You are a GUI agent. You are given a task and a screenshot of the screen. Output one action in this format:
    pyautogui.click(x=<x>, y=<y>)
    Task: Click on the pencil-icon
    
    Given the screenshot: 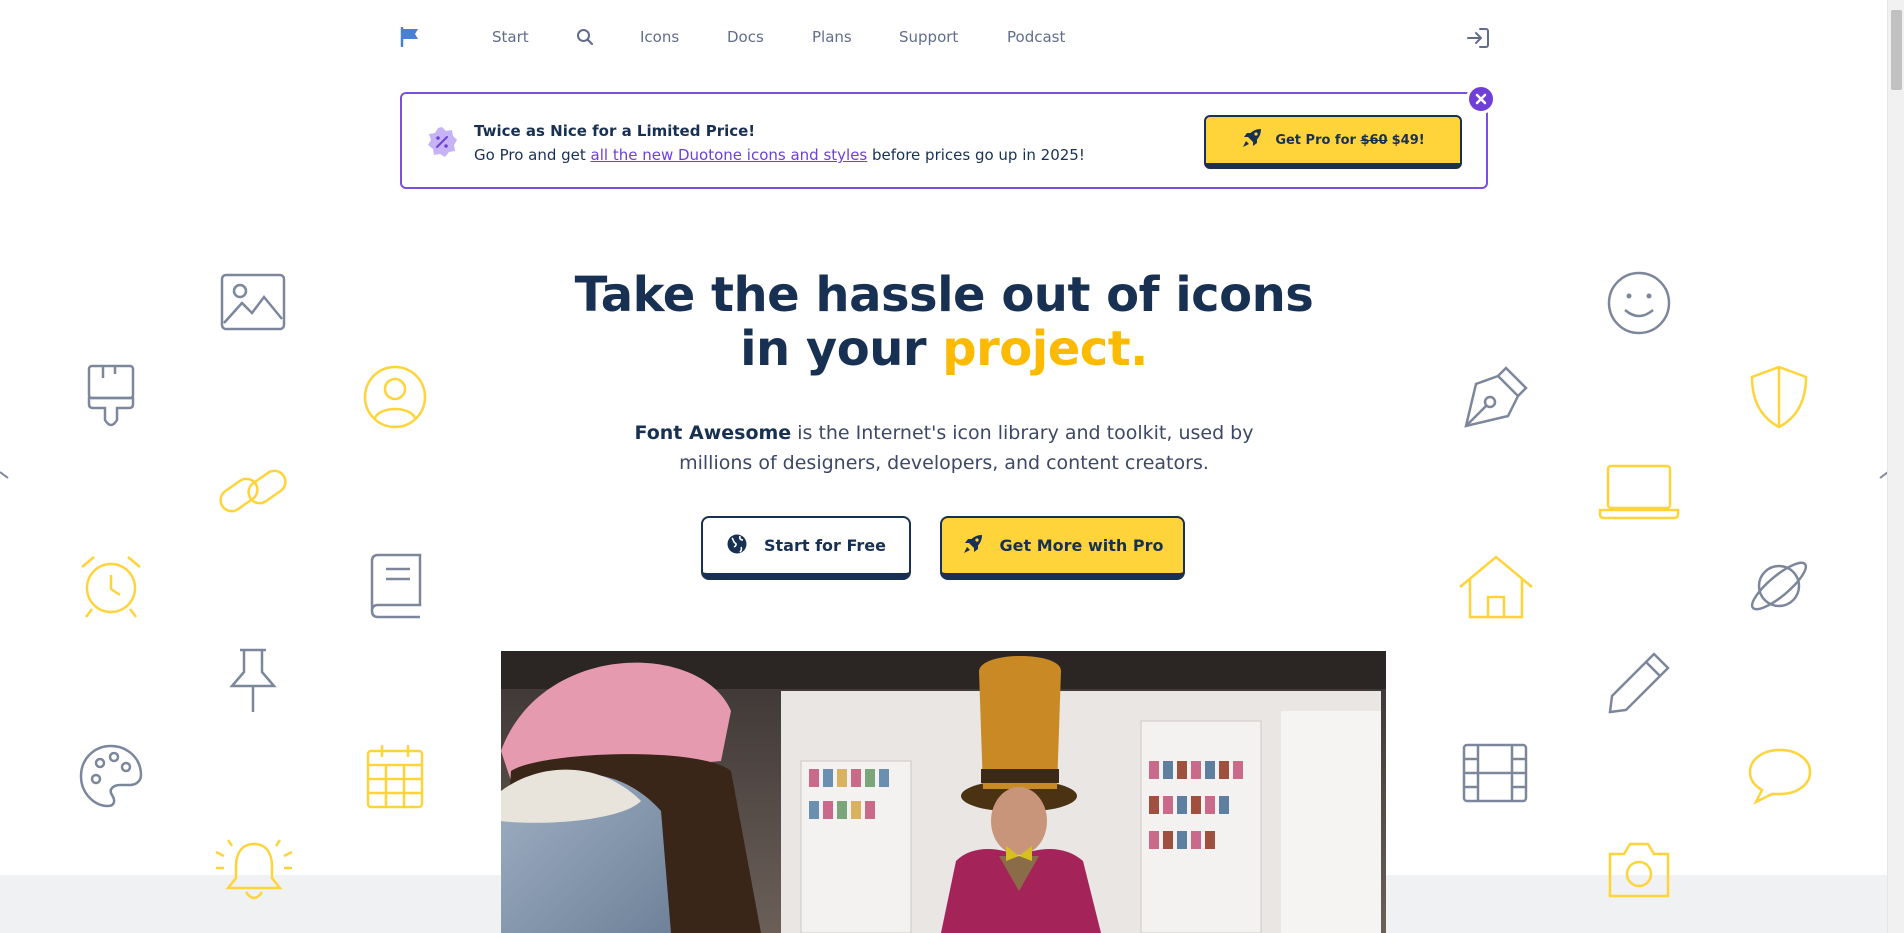 What is the action you would take?
    pyautogui.click(x=1639, y=683)
    